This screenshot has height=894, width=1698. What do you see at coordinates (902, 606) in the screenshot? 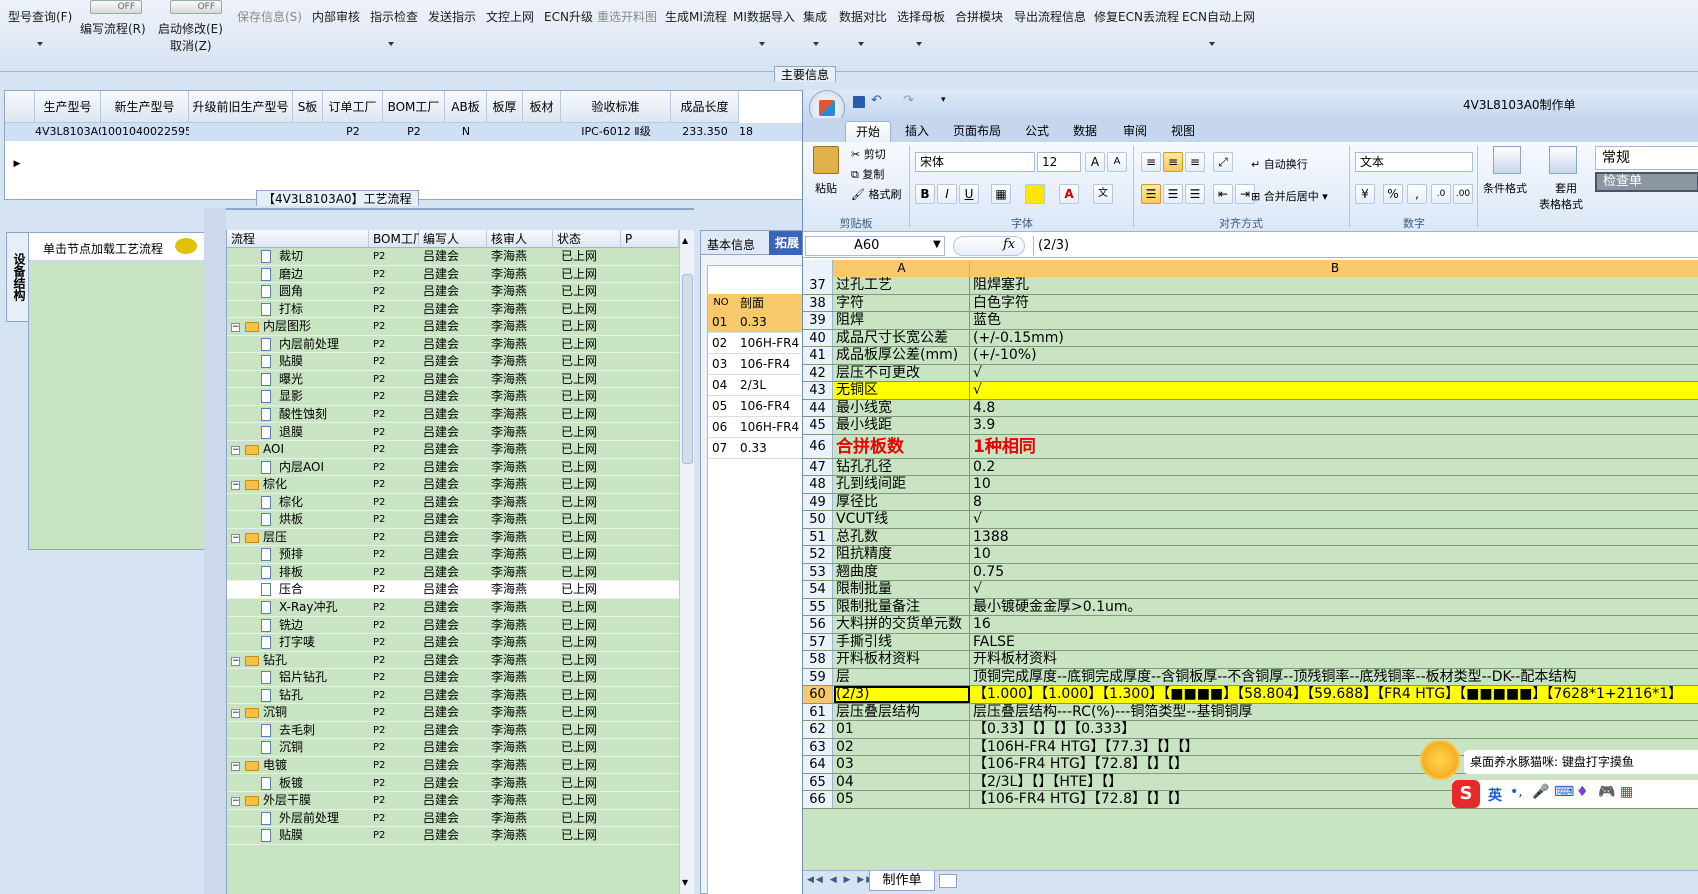
I see `cell-a: 限制批量备注` at bounding box center [902, 606].